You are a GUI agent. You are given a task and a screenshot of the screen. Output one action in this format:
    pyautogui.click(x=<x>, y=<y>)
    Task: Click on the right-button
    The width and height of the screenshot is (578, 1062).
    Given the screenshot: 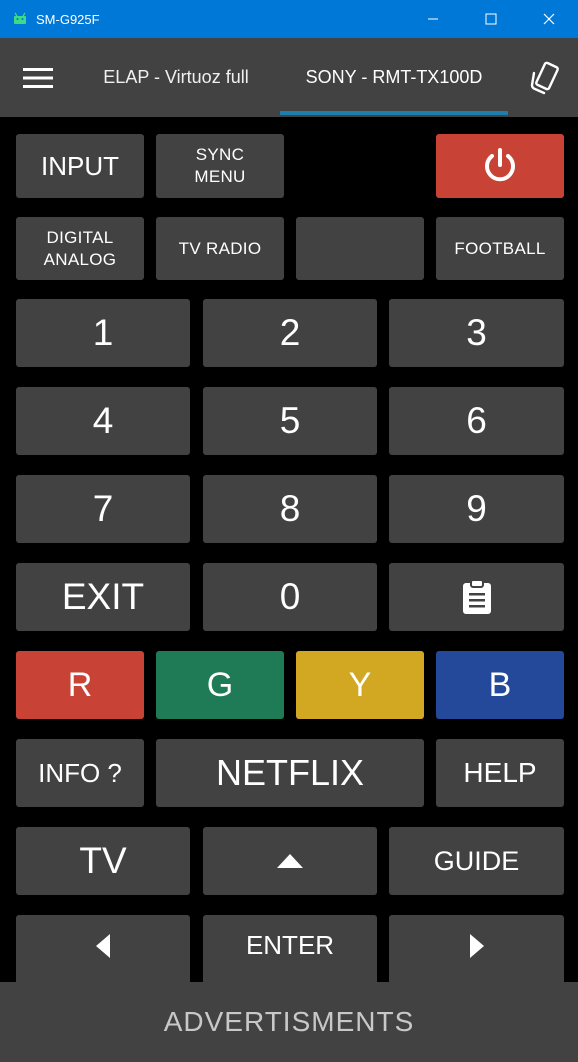 What is the action you would take?
    pyautogui.click(x=476, y=948)
    